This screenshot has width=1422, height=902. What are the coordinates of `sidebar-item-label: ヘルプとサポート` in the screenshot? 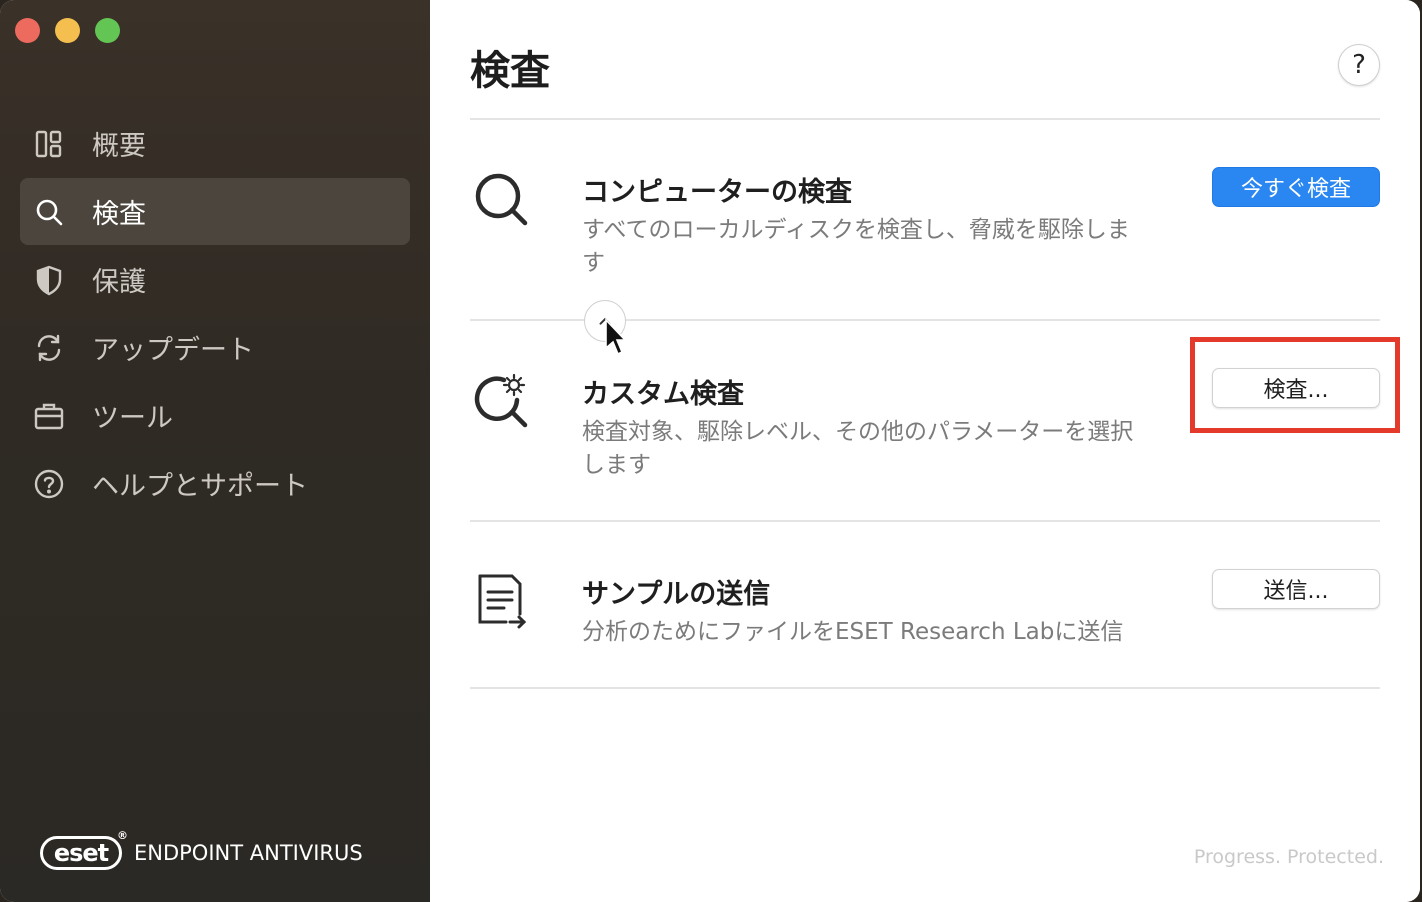 It's located at (200, 486).